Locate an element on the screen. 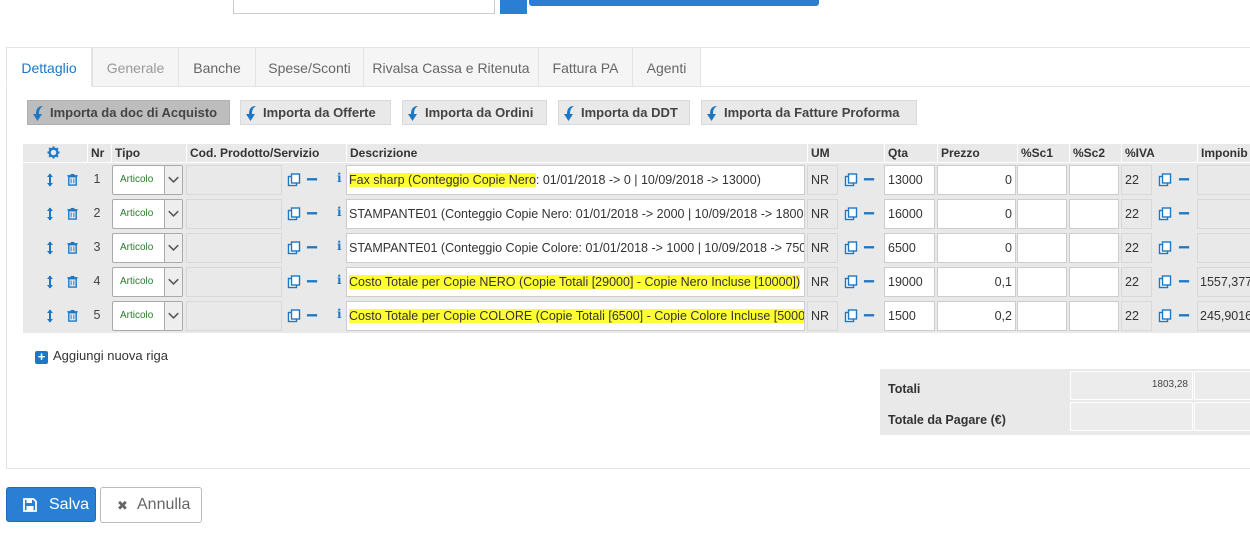  import-acquisto-button: Importa da doc di Acquisto is located at coordinates (128, 112).